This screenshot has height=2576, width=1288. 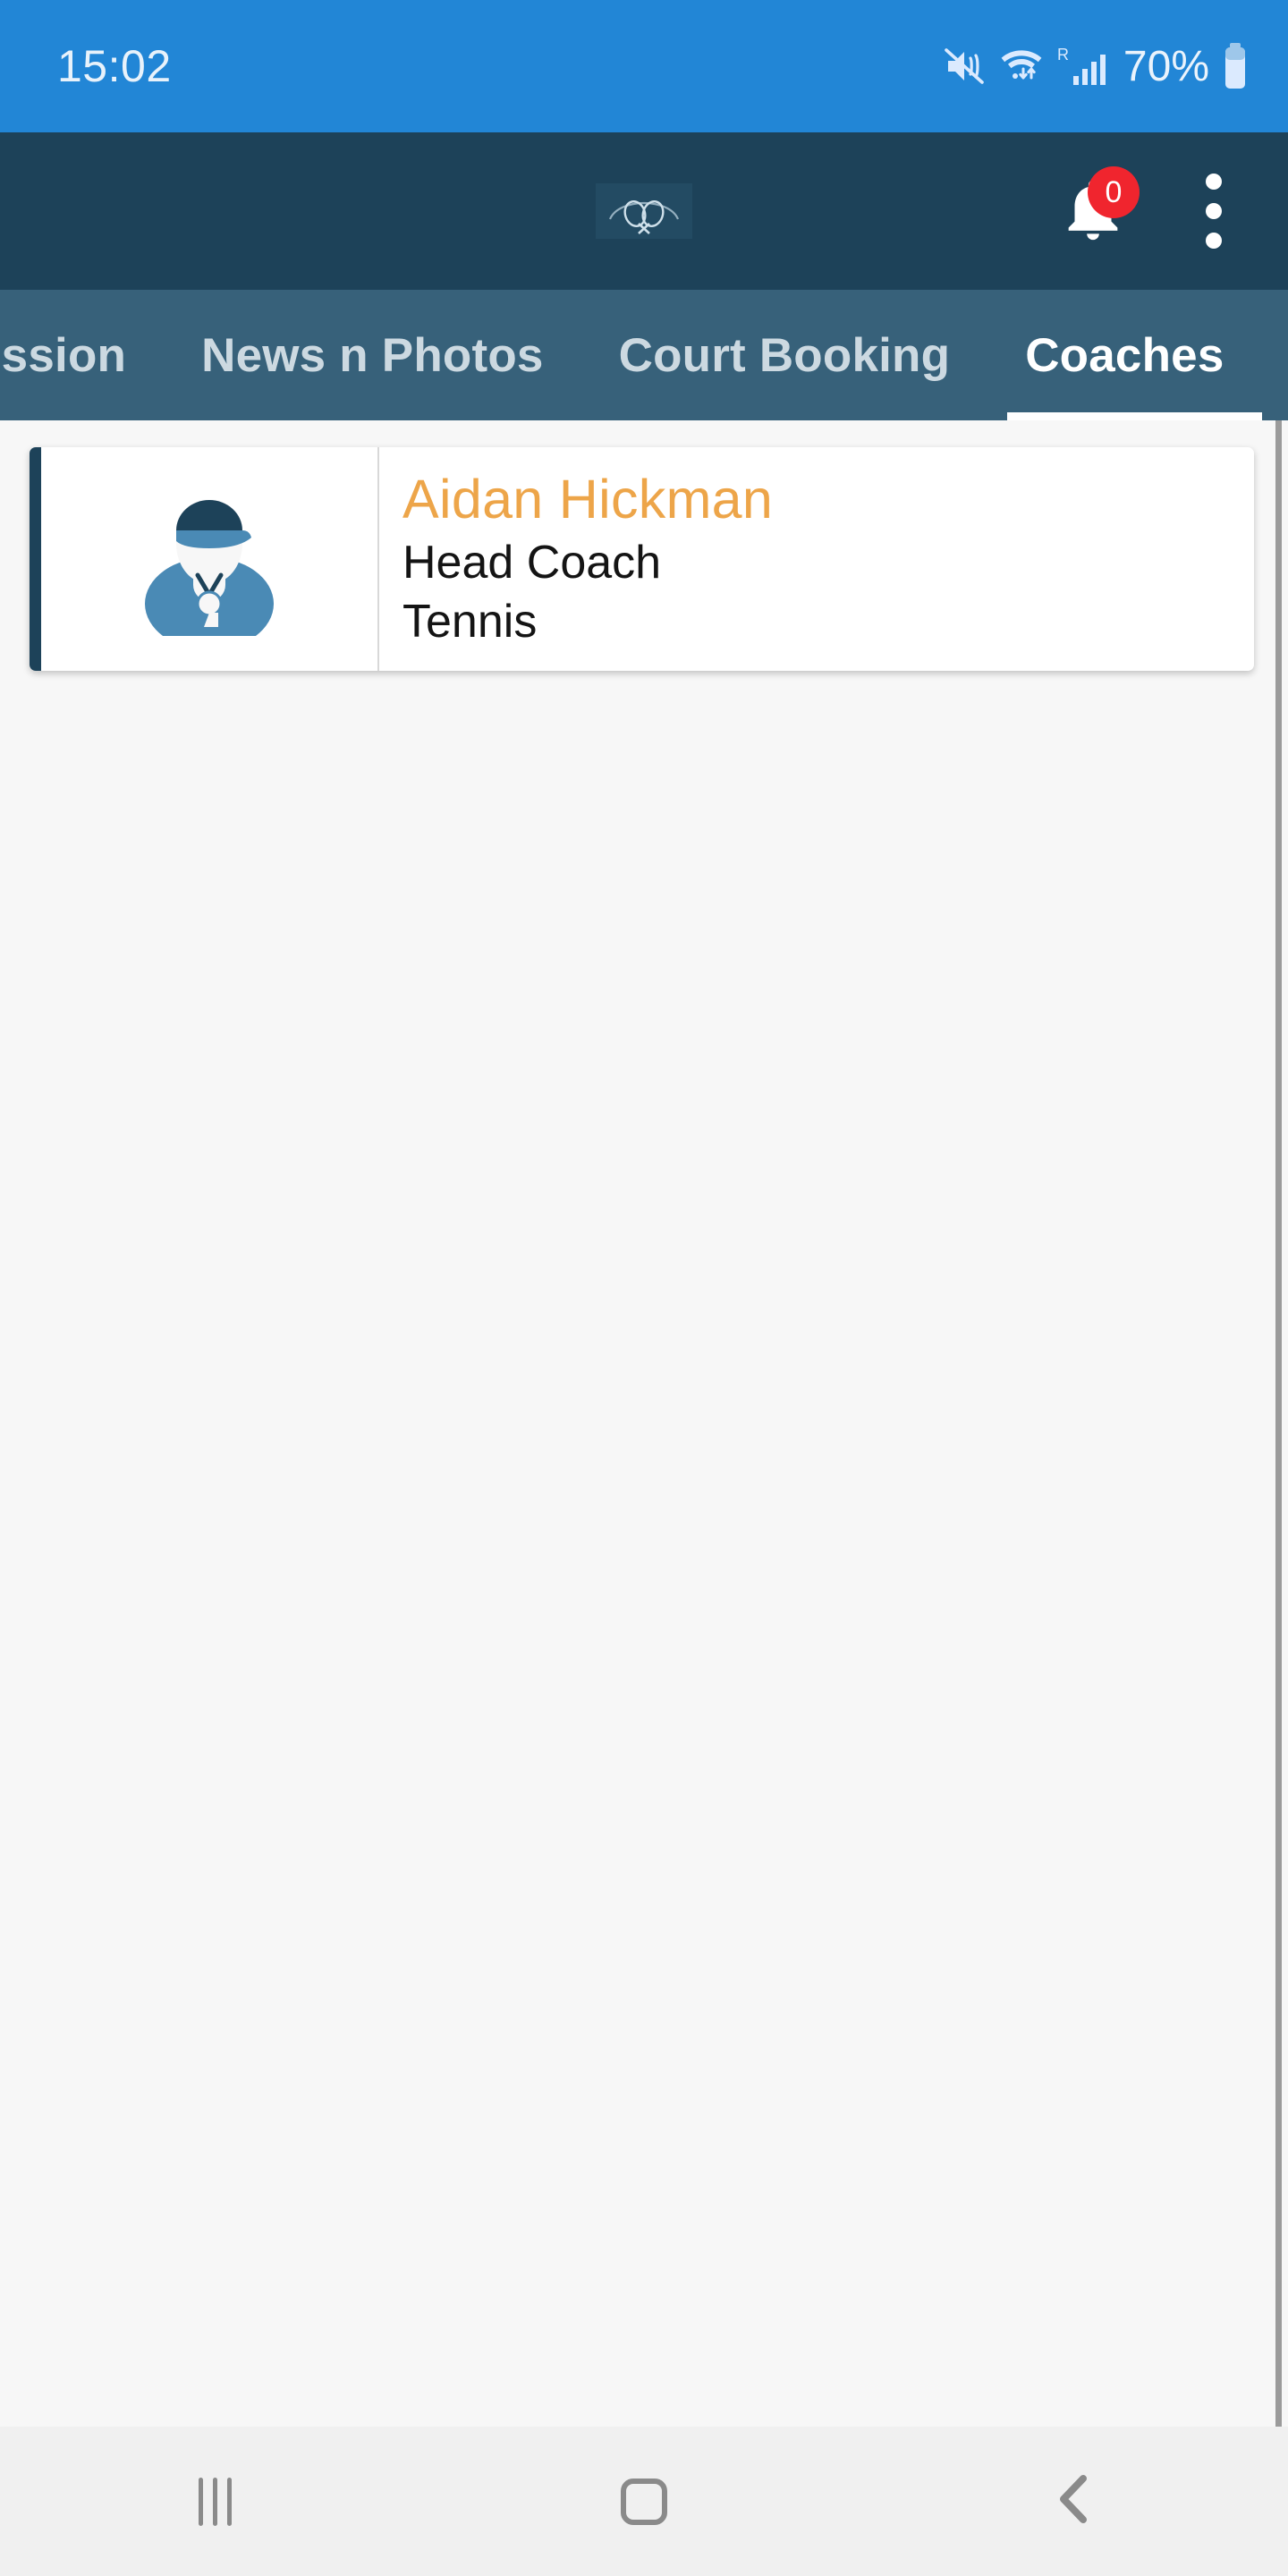 I want to click on home-icon, so click(x=644, y=2501).